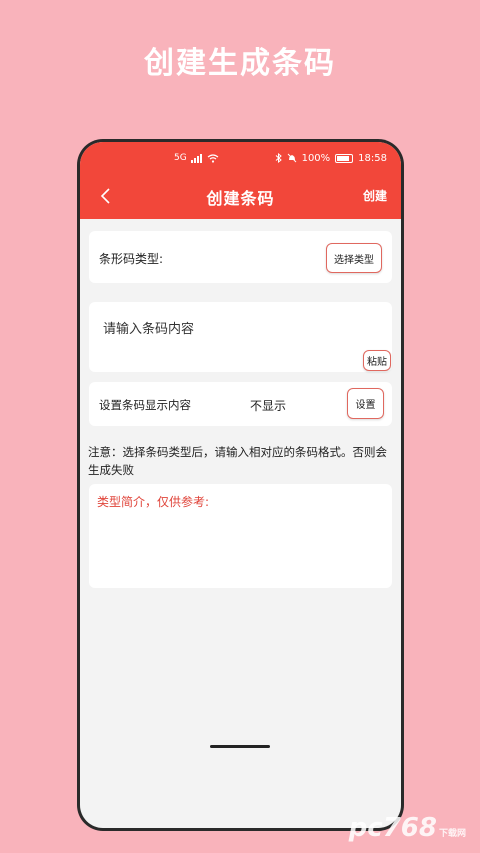 The height and width of the screenshot is (853, 480). Describe the element at coordinates (153, 502) in the screenshot. I see `type-intro-title: 类型简介，仅供参考:` at that location.